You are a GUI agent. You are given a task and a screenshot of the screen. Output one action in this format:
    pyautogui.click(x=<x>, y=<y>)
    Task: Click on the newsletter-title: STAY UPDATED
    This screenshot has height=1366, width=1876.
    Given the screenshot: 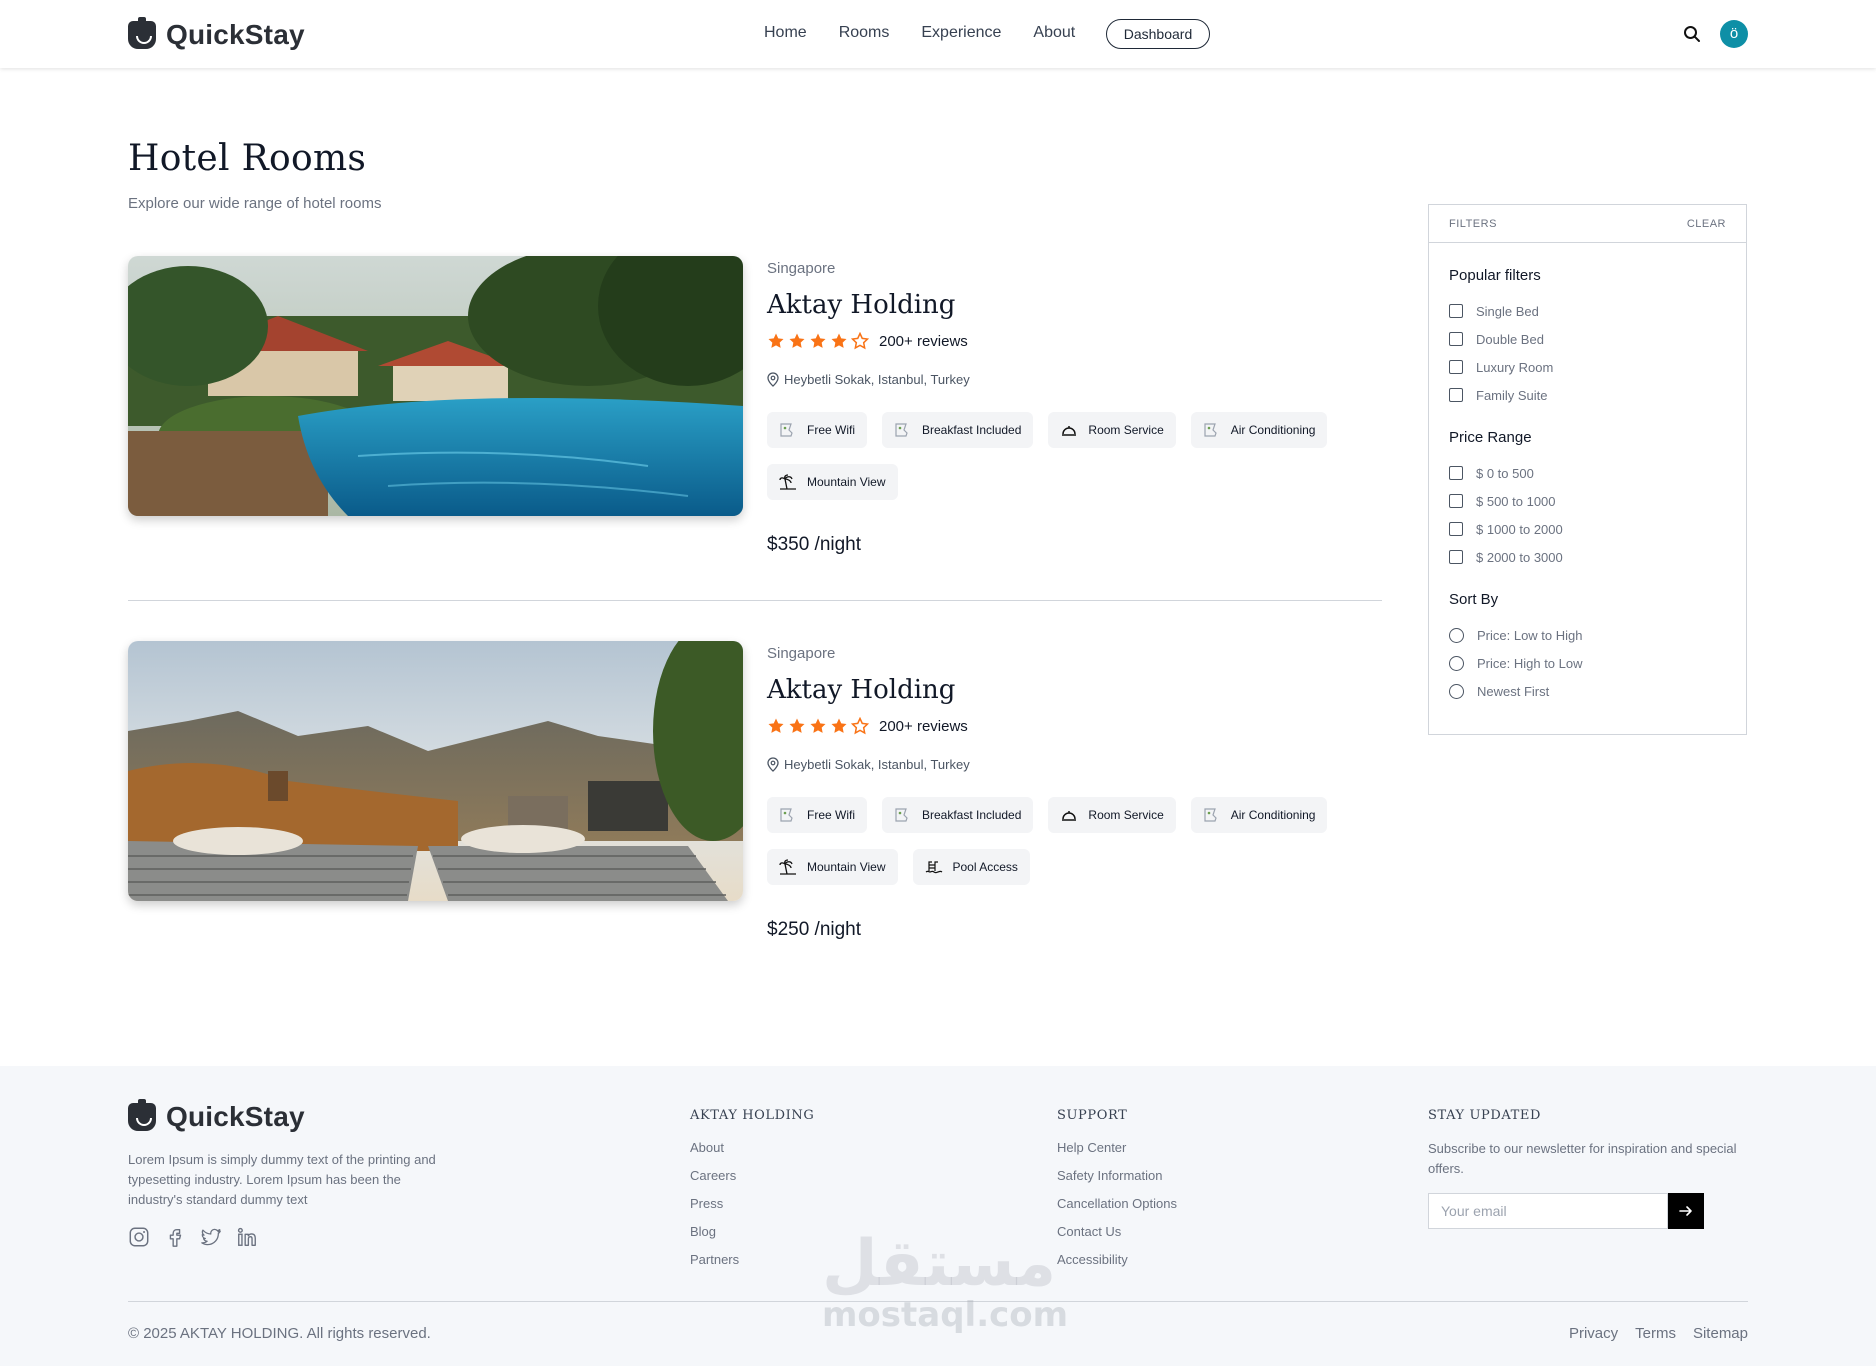 What is the action you would take?
    pyautogui.click(x=1485, y=1115)
    